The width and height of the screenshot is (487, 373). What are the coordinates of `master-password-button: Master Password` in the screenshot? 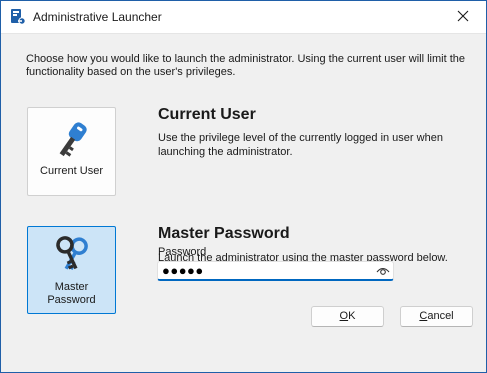 It's located at (71, 270).